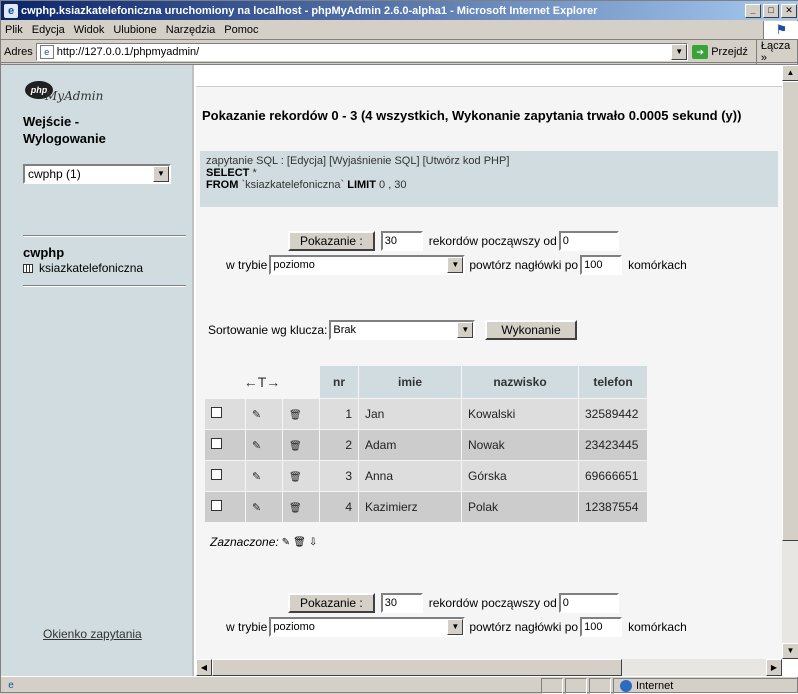 This screenshot has height=694, width=798. Describe the element at coordinates (331, 241) in the screenshot. I see `show-button: Pokazanie :` at that location.